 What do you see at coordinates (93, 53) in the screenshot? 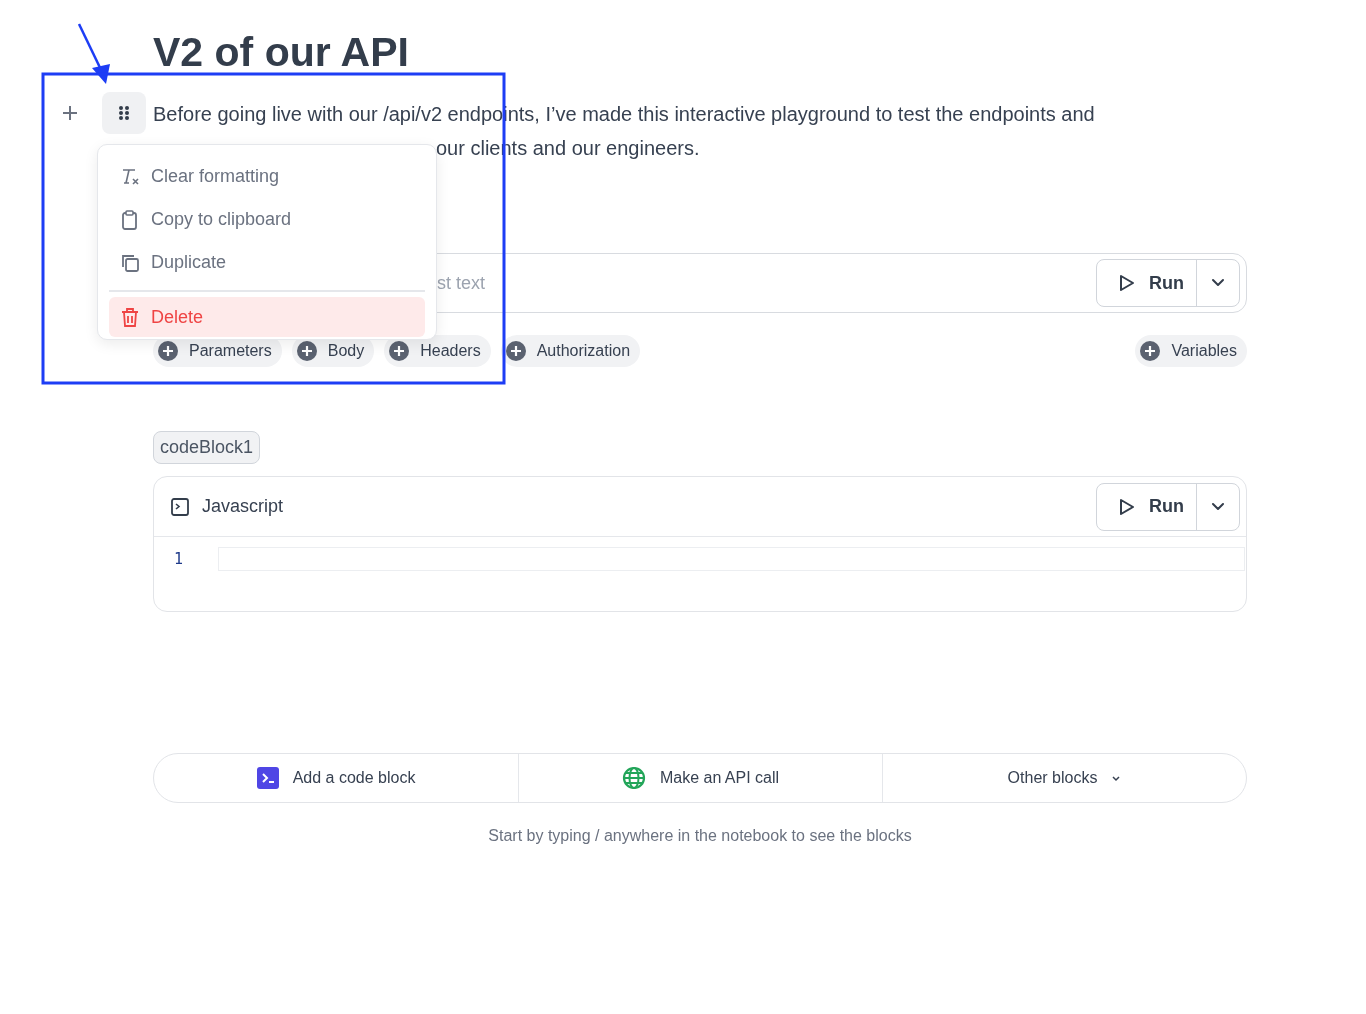
I see `annotation-arrow` at bounding box center [93, 53].